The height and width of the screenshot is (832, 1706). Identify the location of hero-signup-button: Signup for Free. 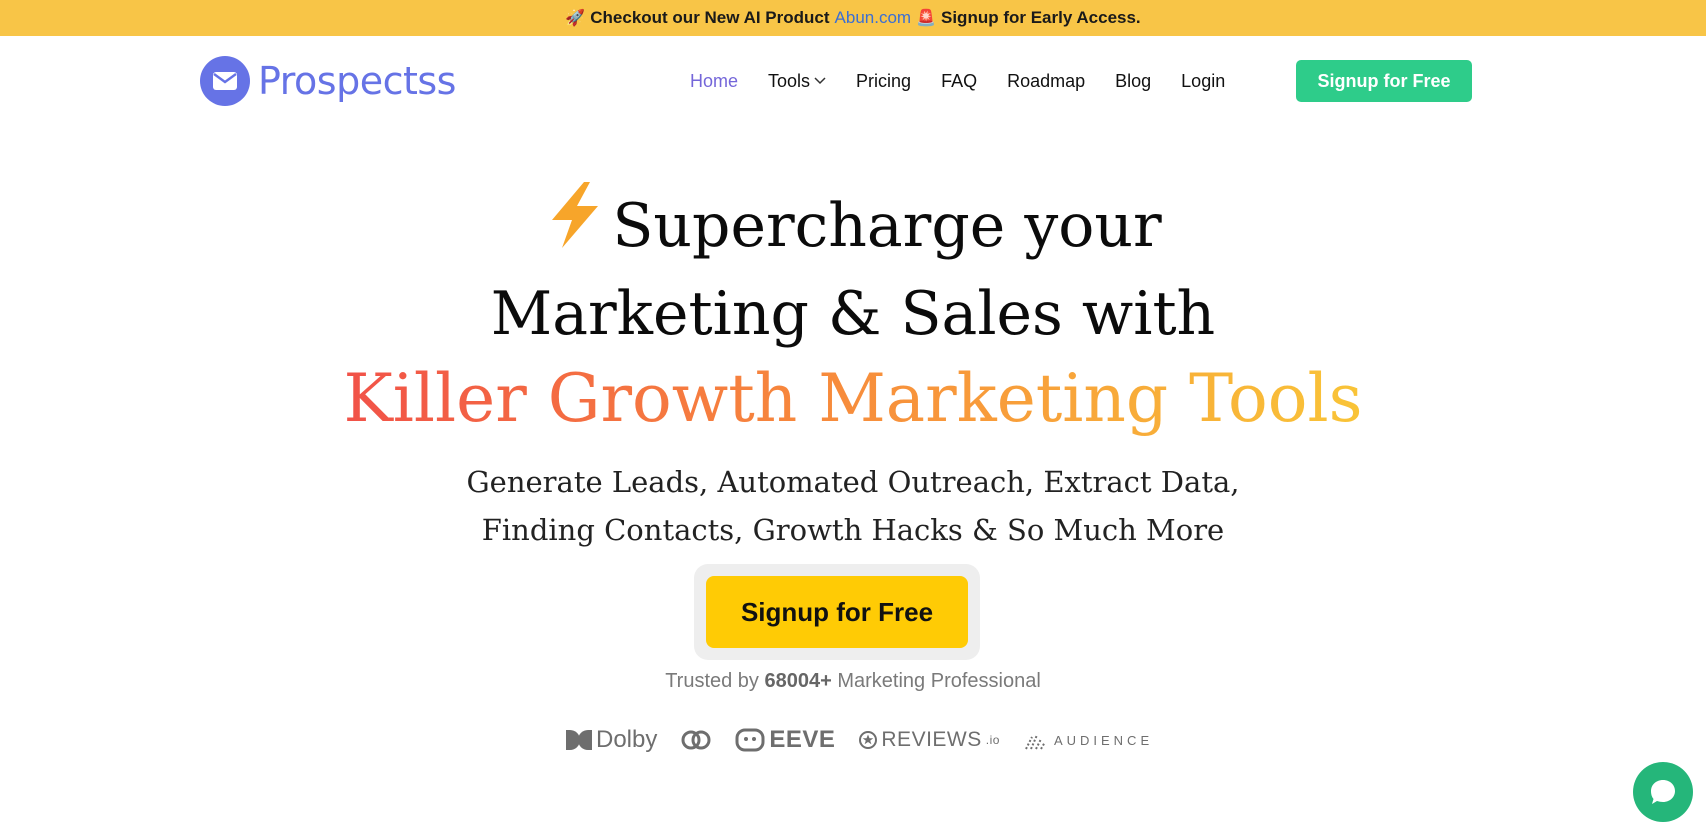
(837, 612).